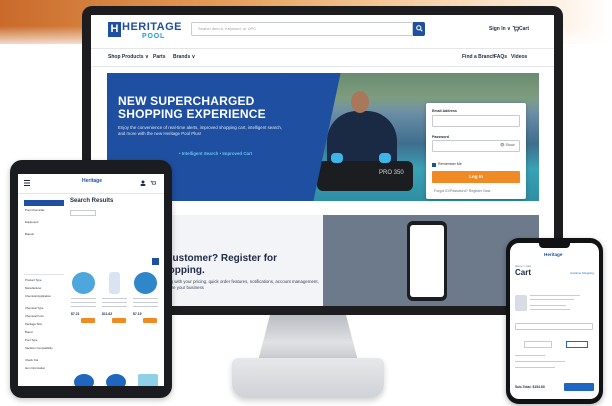 Image resolution: width=612 pixels, height=406 pixels. What do you see at coordinates (500, 57) in the screenshot?
I see `nav-faqs: FAQs` at bounding box center [500, 57].